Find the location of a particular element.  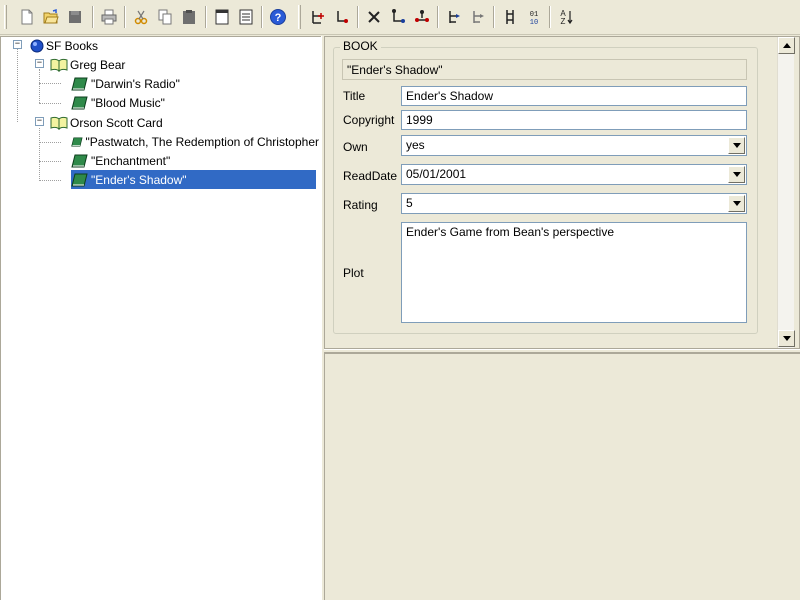

form-scrollbar is located at coordinates (786, 192).